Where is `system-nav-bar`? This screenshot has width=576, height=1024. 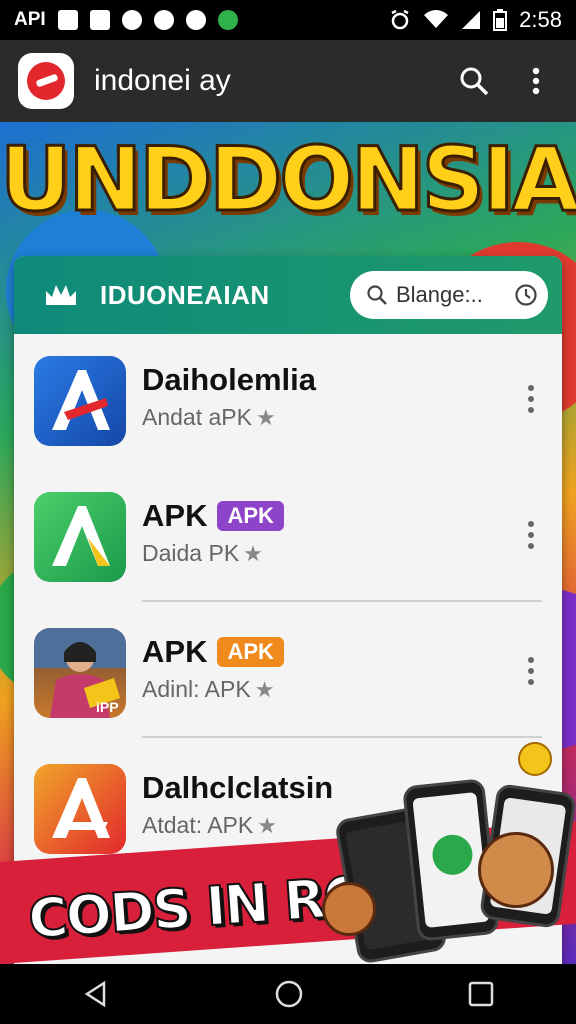 system-nav-bar is located at coordinates (288, 994).